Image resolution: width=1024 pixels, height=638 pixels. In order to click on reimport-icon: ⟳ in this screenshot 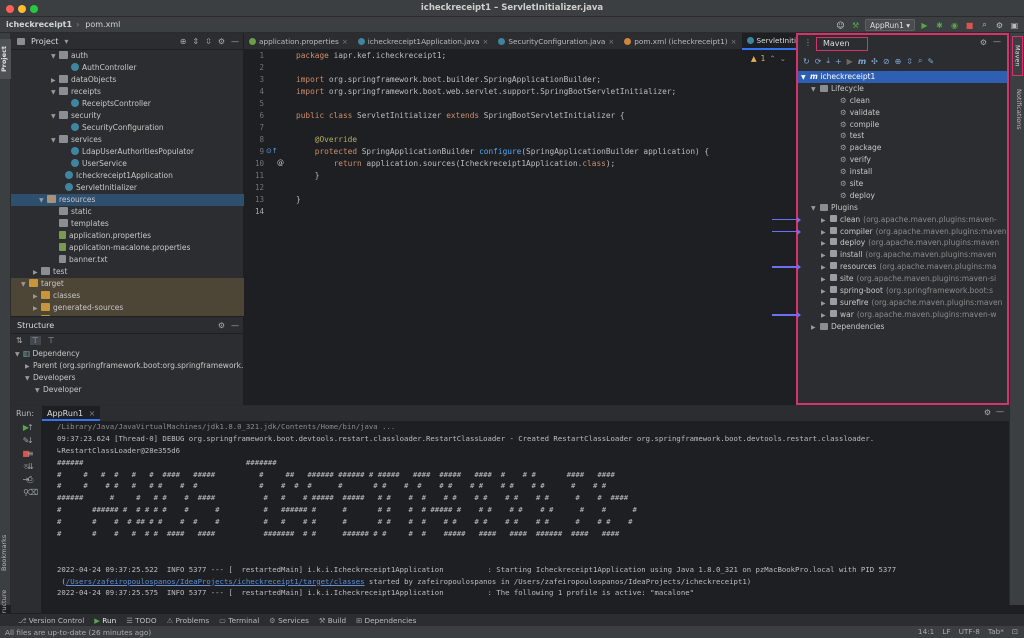, I will do `click(818, 61)`.